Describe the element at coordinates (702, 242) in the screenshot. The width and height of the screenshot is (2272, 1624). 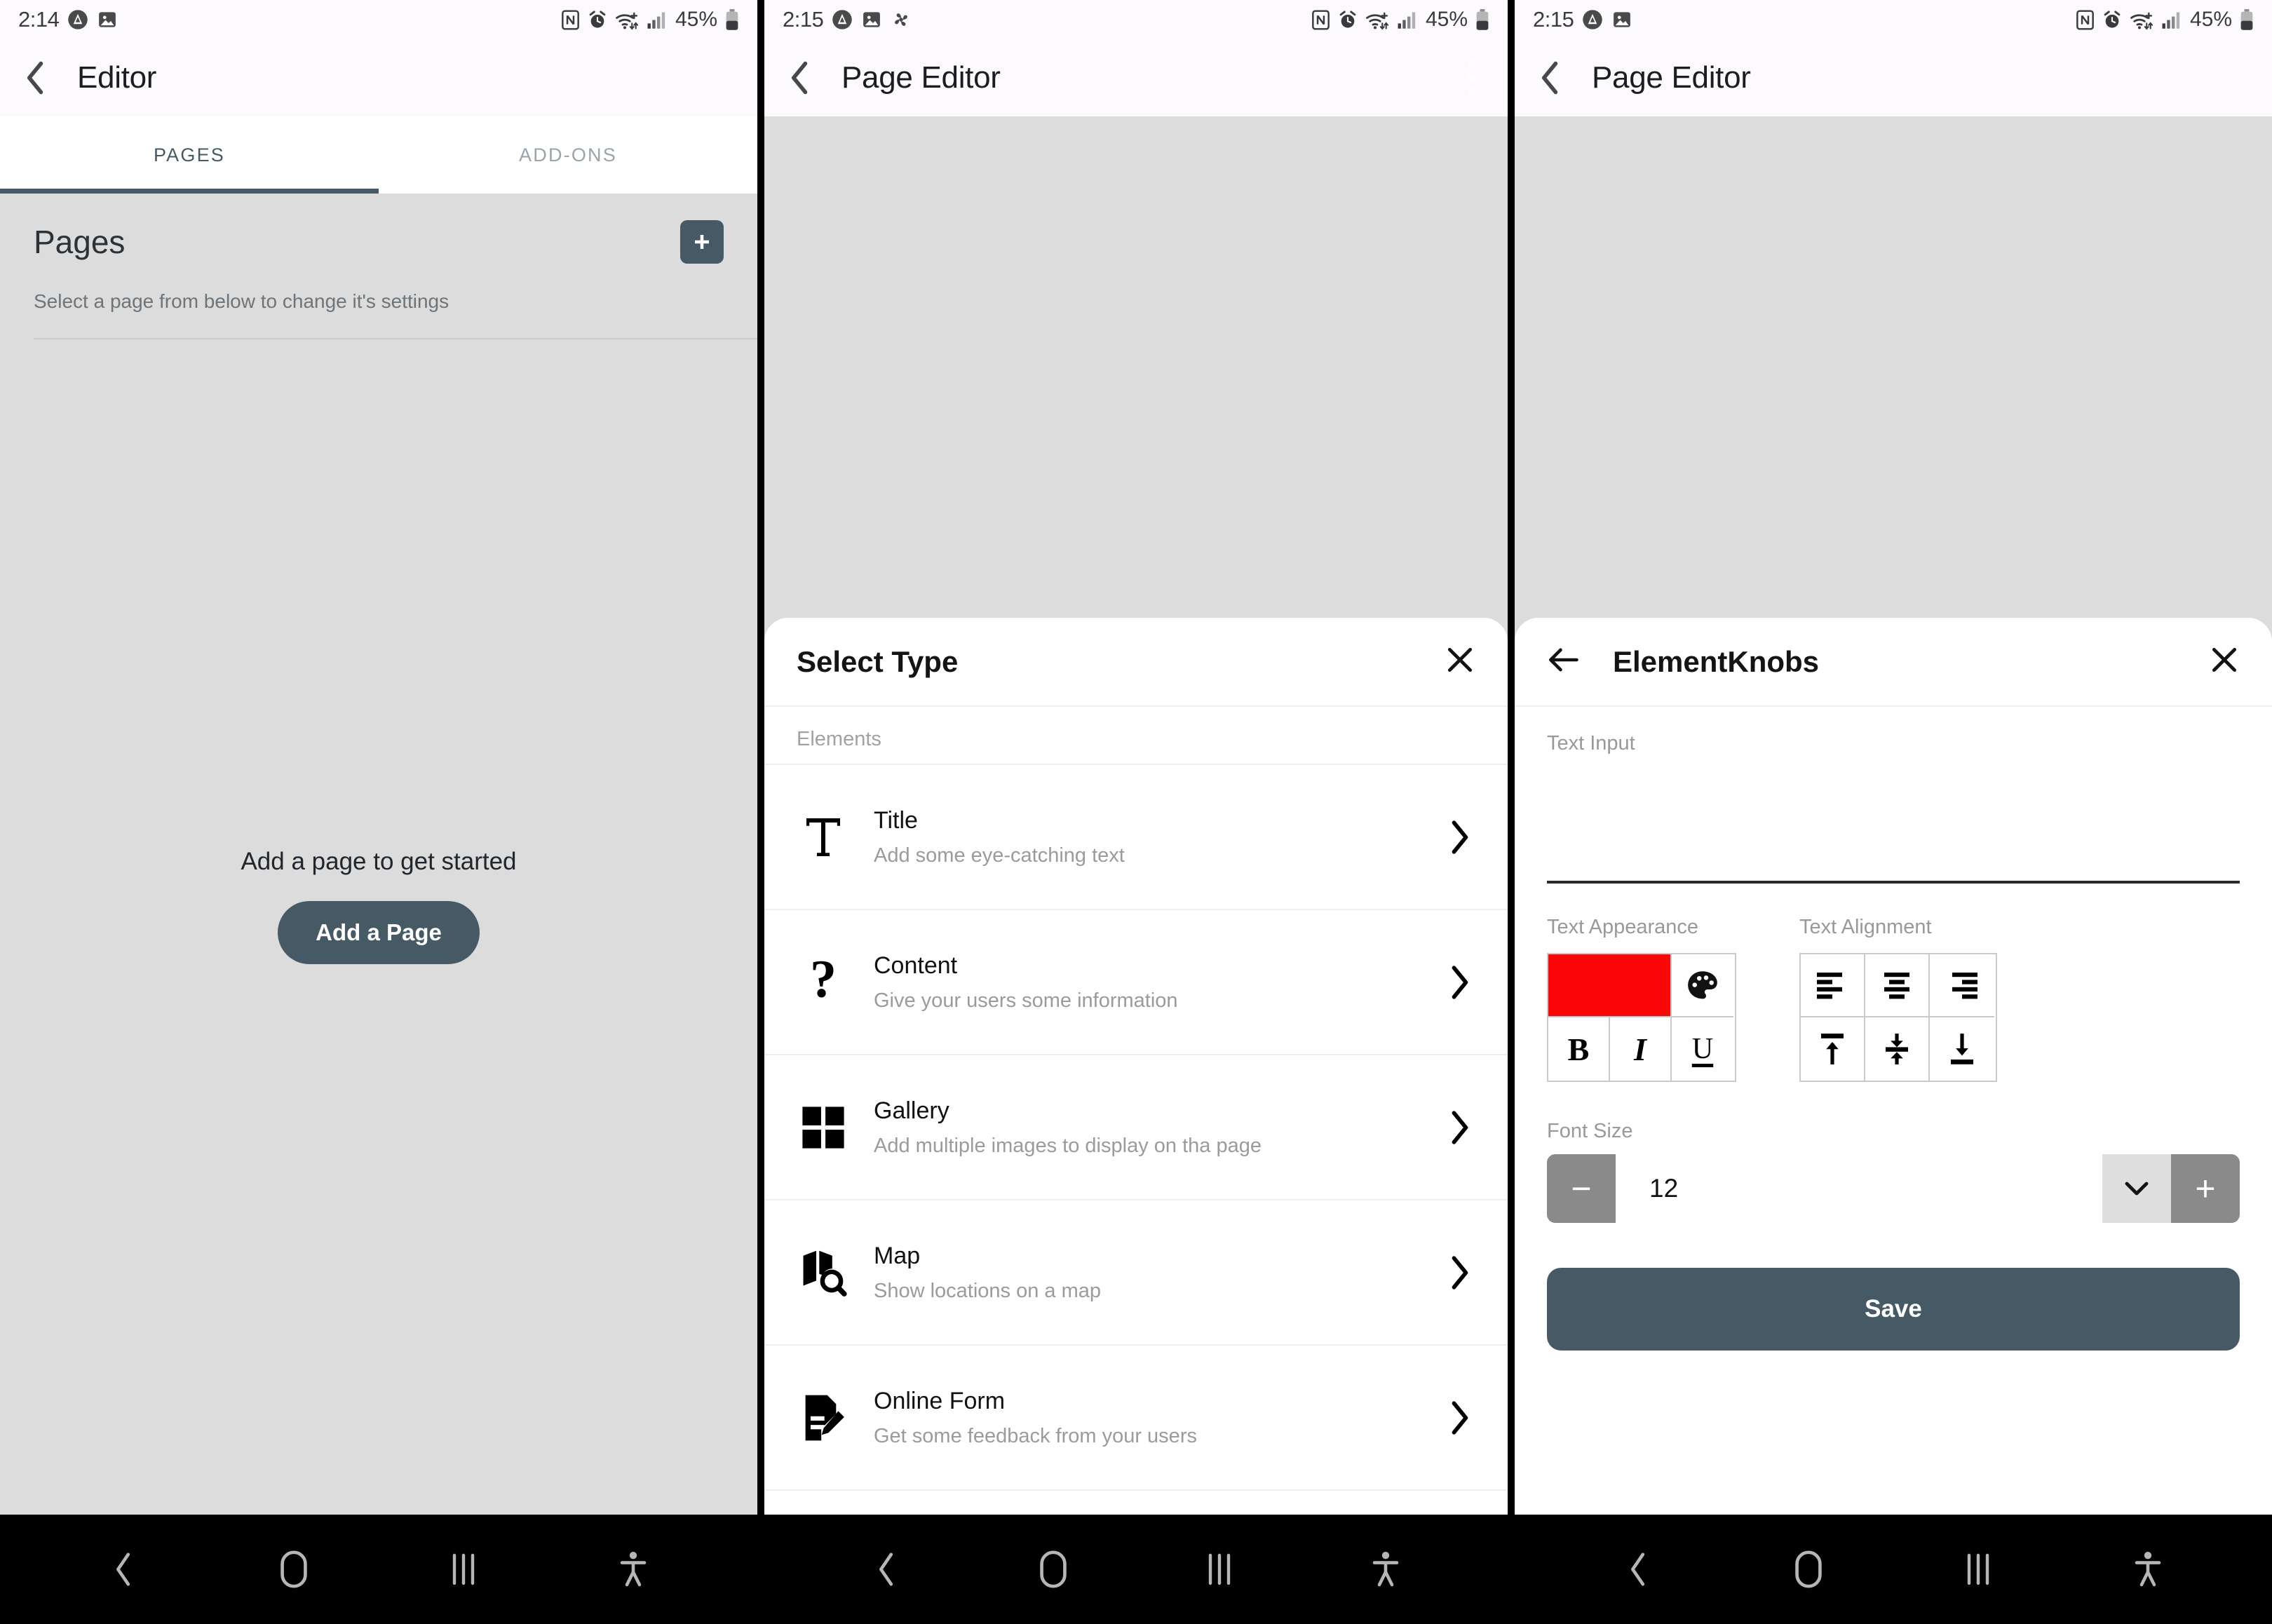
I see `add-page-icon-button` at that location.